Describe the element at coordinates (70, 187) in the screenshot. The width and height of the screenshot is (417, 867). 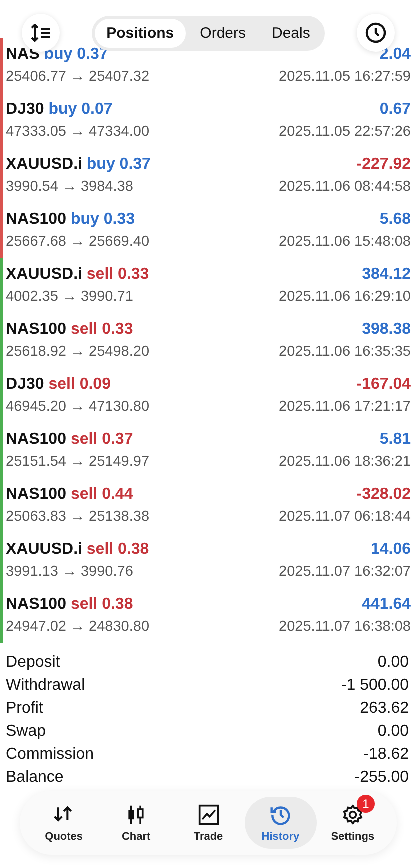
I see `price-range: 3990.54 → 3984.38` at that location.